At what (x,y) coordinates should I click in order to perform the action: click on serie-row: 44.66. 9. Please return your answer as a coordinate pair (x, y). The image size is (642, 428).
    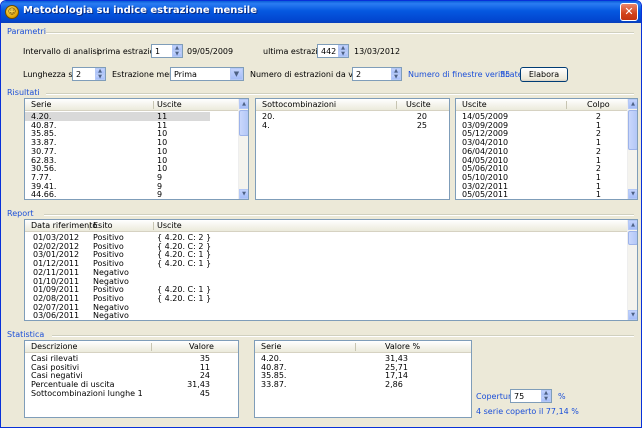
    Looking at the image, I should click on (136, 194).